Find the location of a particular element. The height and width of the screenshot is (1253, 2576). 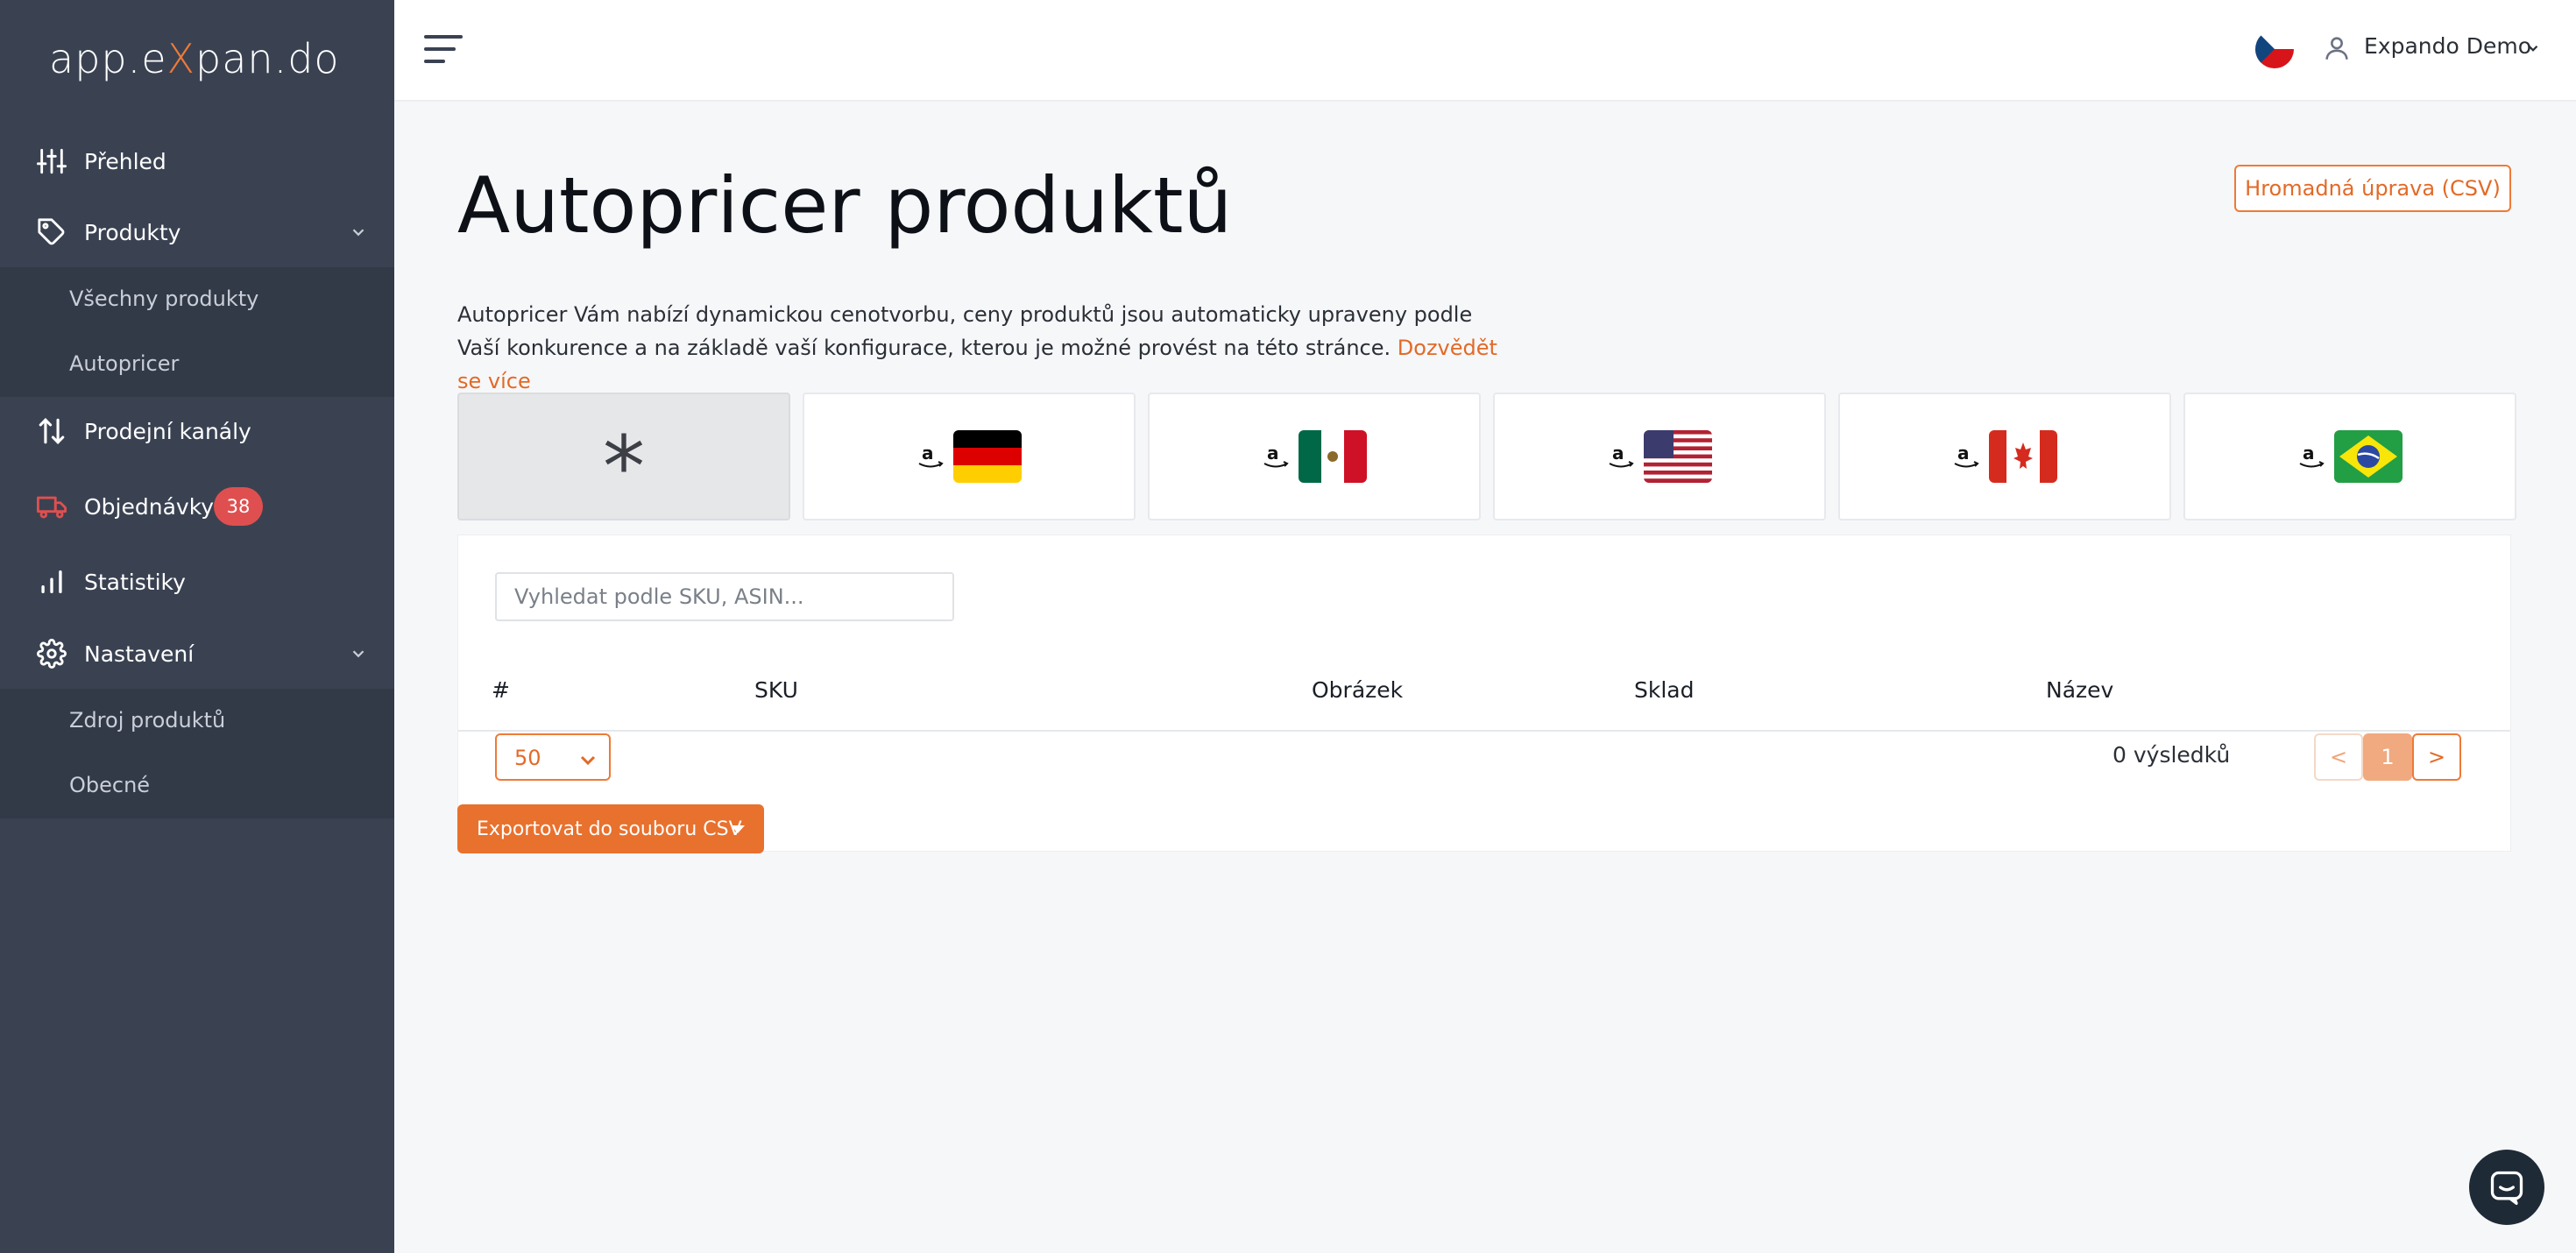

per-page-value: 50 is located at coordinates (527, 758).